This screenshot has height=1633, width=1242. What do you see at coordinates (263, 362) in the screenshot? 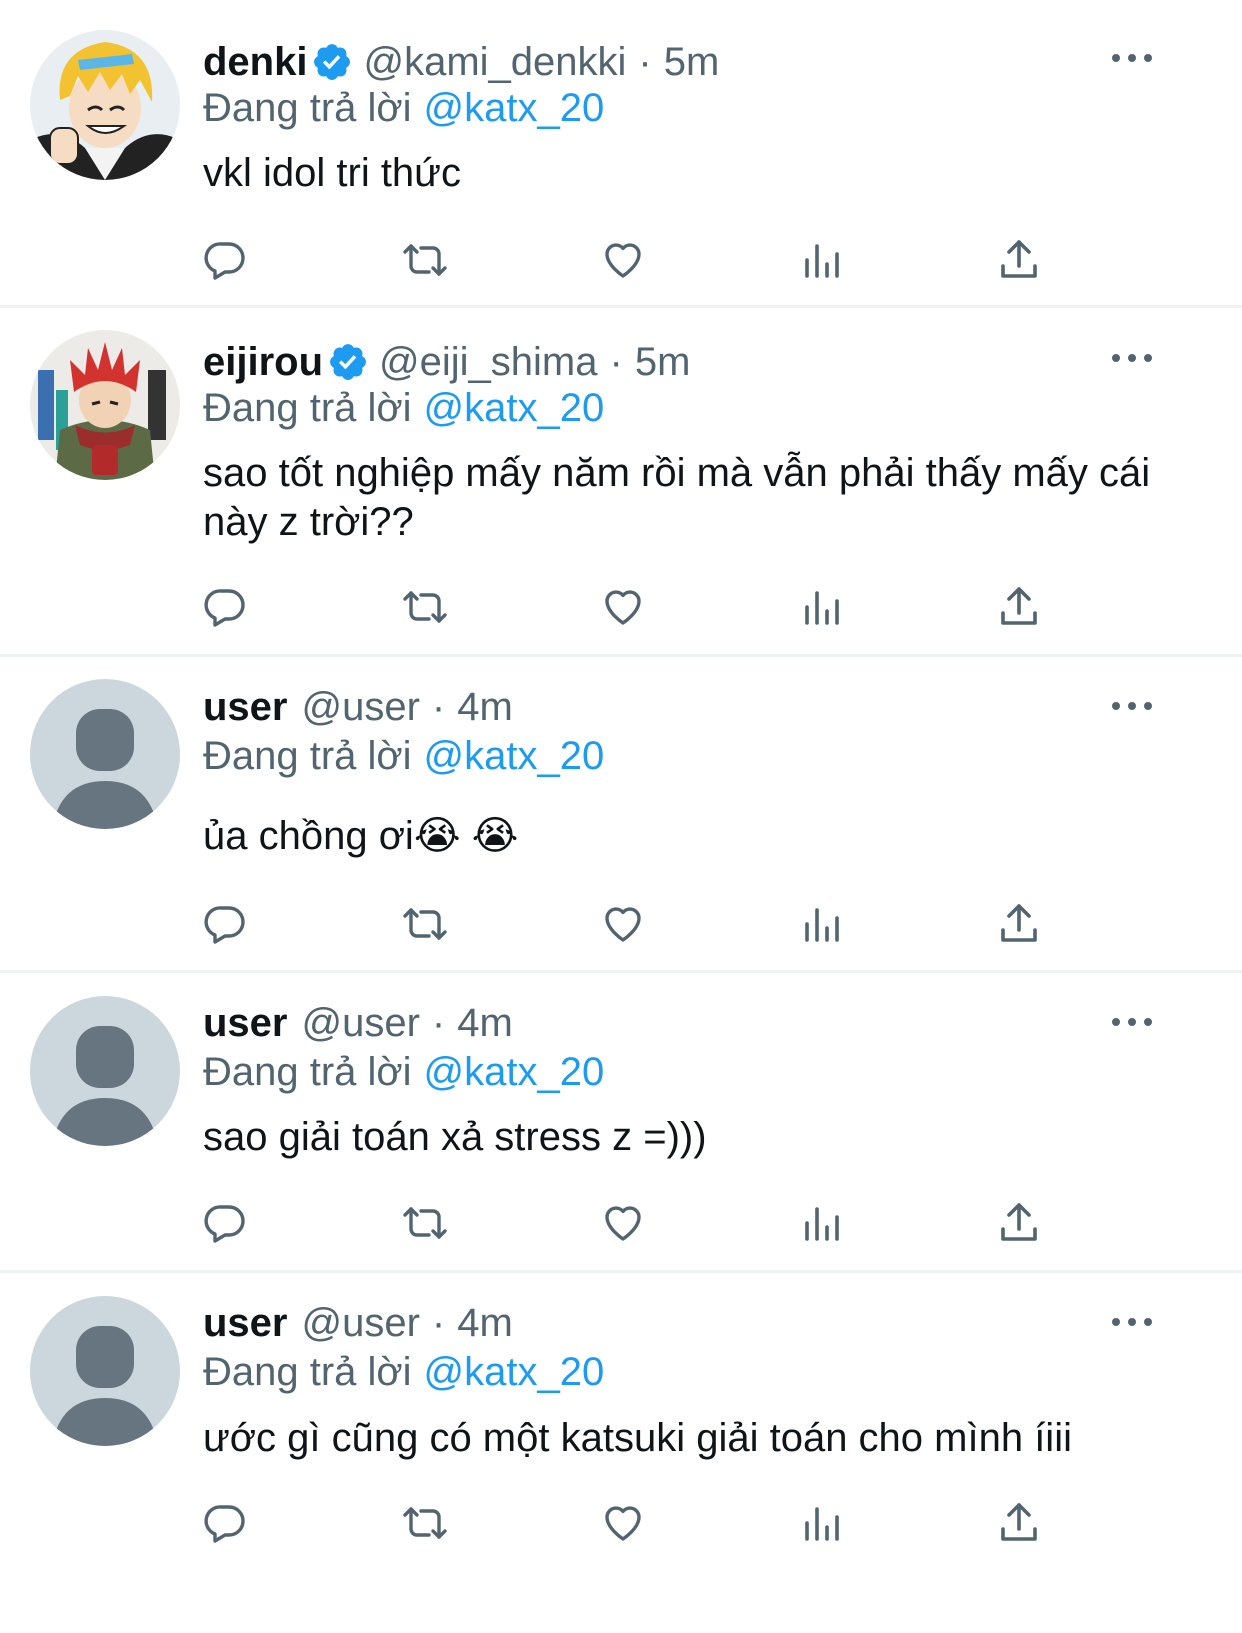
I see `display-name: eijirou` at bounding box center [263, 362].